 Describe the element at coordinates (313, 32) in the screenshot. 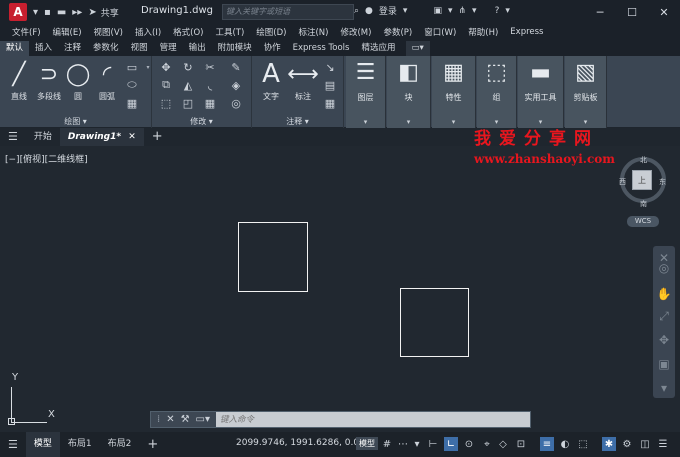

I see `menu-item-7: 标注(N)` at that location.